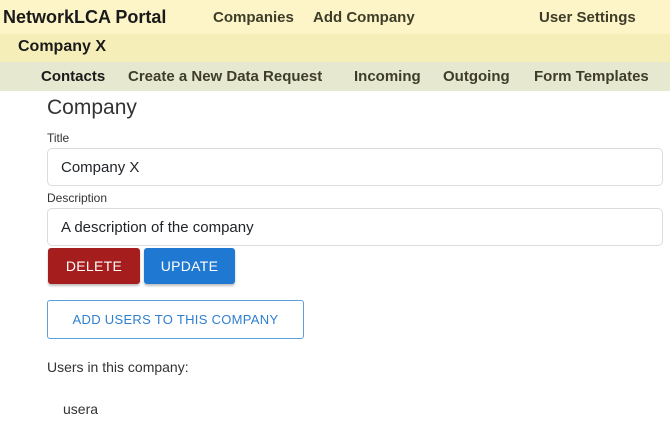 The width and height of the screenshot is (670, 423). Describe the element at coordinates (73, 76) in the screenshot. I see `tab-contacts: Contacts` at that location.